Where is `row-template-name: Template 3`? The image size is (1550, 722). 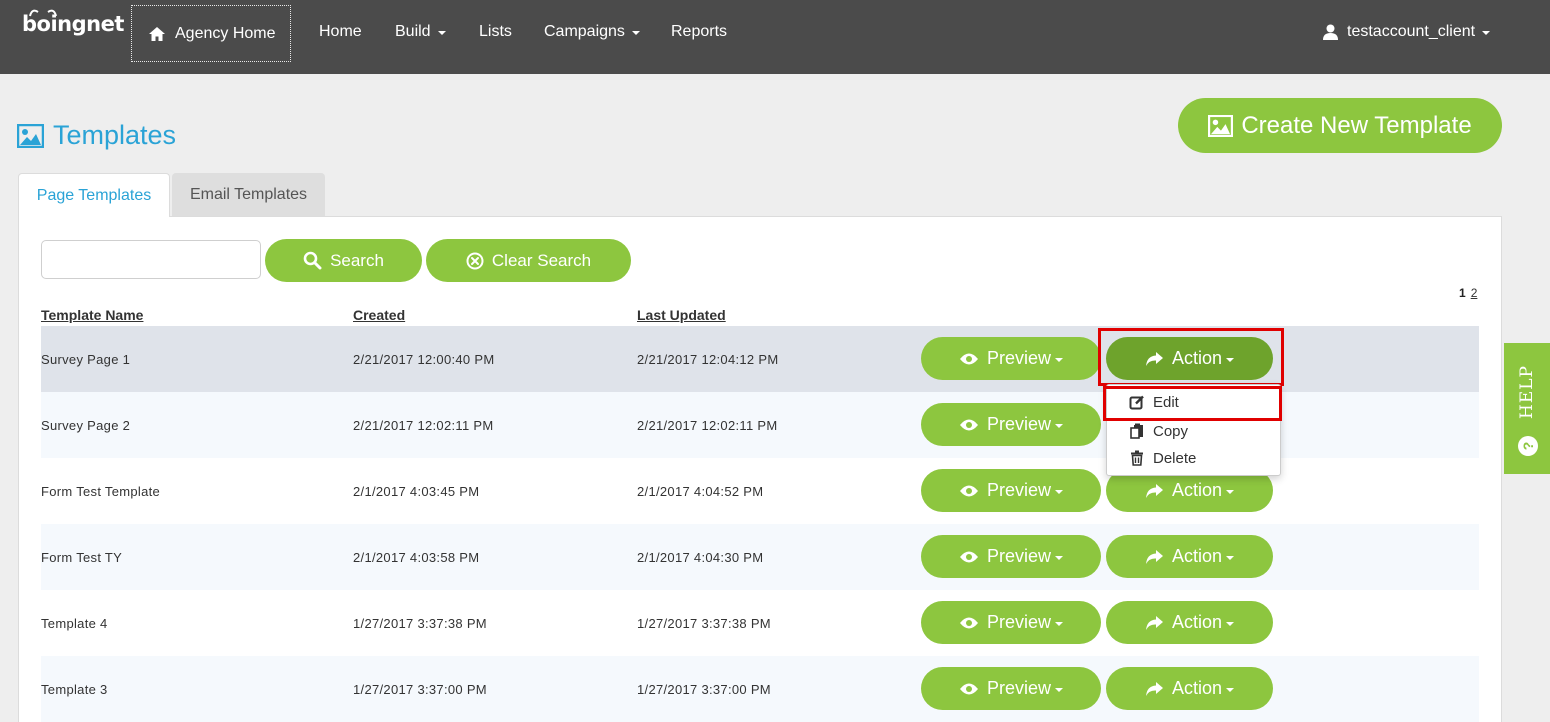
row-template-name: Template 3 is located at coordinates (74, 689).